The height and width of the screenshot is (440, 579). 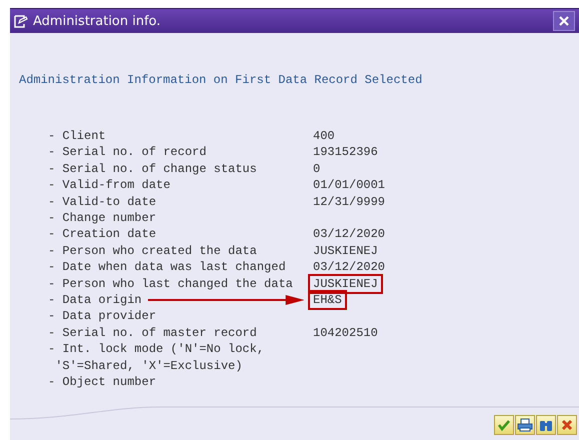 I want to click on print-button, so click(x=525, y=425).